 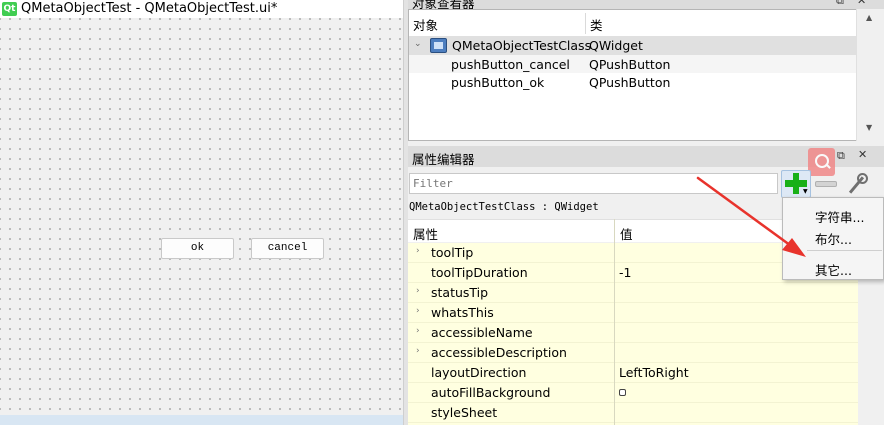 What do you see at coordinates (844, 250) in the screenshot?
I see `menu-separator` at bounding box center [844, 250].